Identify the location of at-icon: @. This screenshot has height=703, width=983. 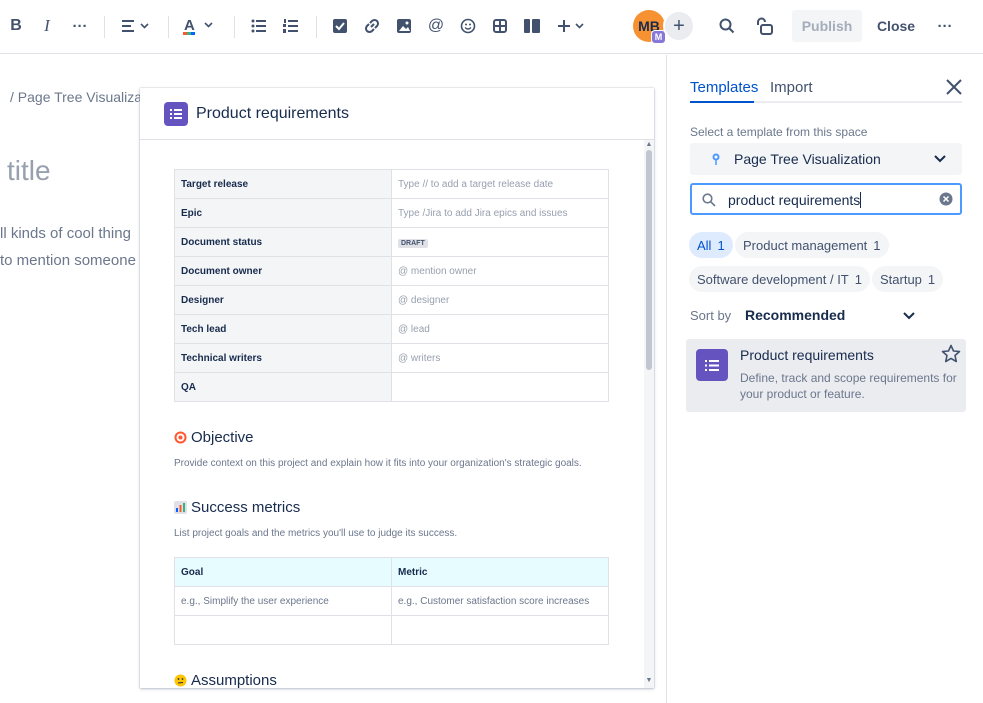
(436, 25).